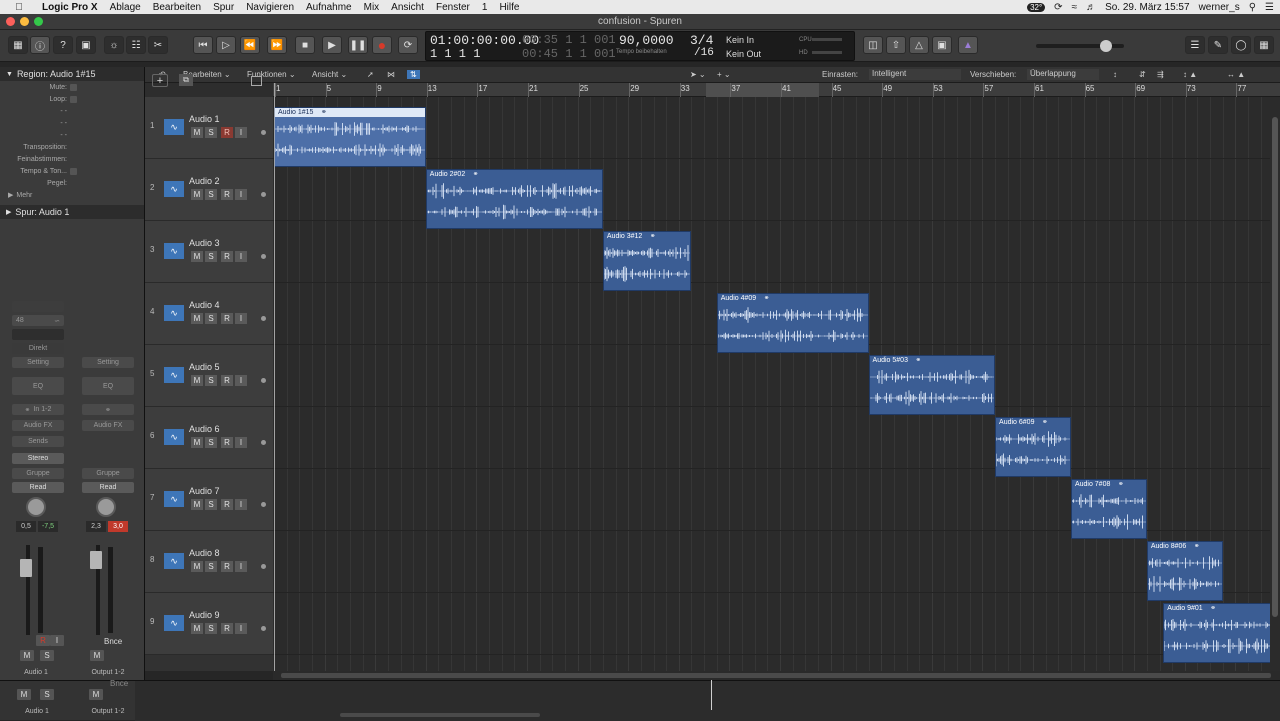 The width and height of the screenshot is (1280, 721). Describe the element at coordinates (177, 7) in the screenshot. I see `menu-bearbeiten: Bearbeiten` at that location.